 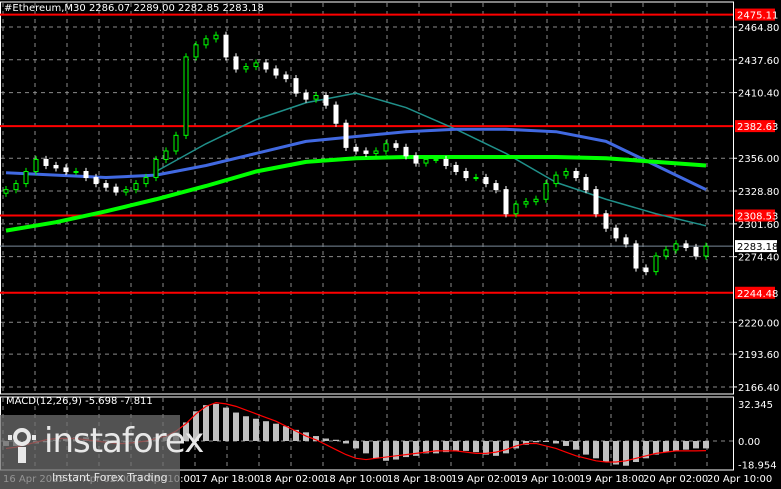 What do you see at coordinates (758, 323) in the screenshot?
I see `price-axis-label: 2220.00` at bounding box center [758, 323].